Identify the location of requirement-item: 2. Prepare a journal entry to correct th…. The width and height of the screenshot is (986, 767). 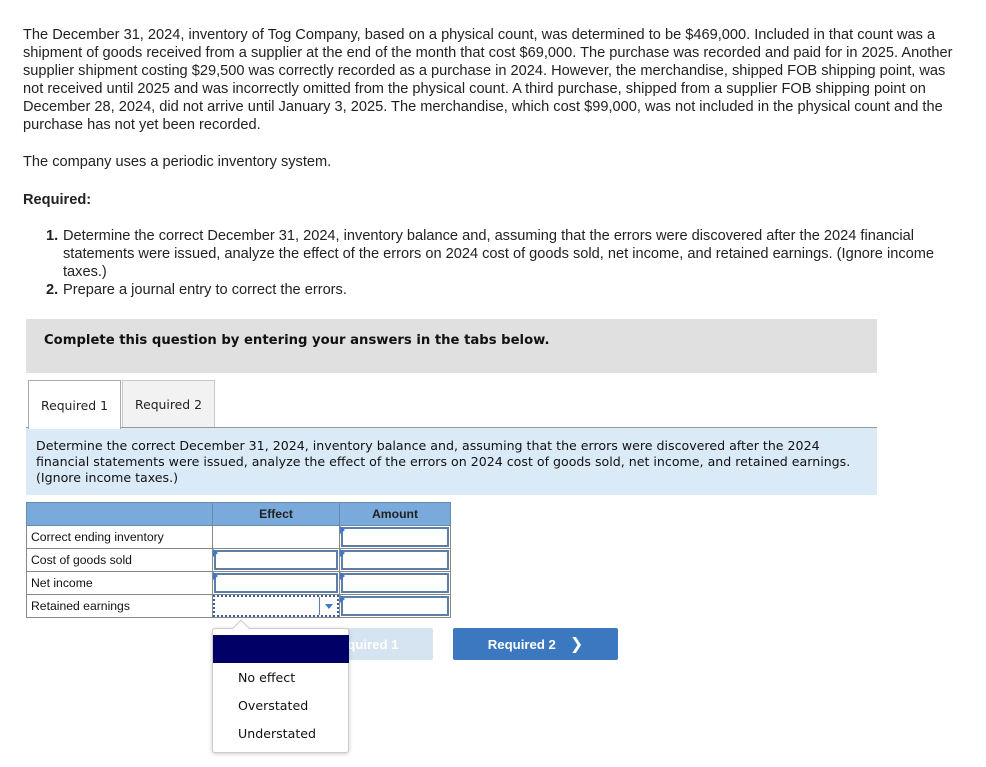
(506, 290).